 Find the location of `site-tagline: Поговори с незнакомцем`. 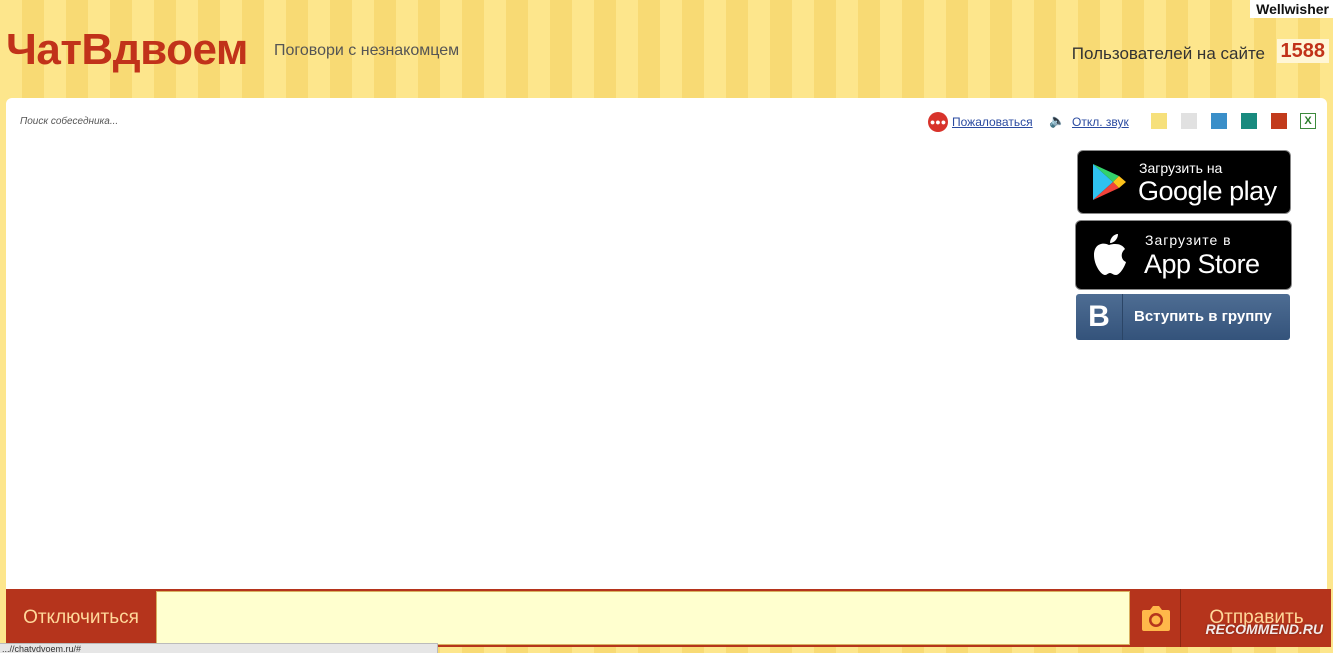

site-tagline: Поговори с незнакомцем is located at coordinates (367, 50).